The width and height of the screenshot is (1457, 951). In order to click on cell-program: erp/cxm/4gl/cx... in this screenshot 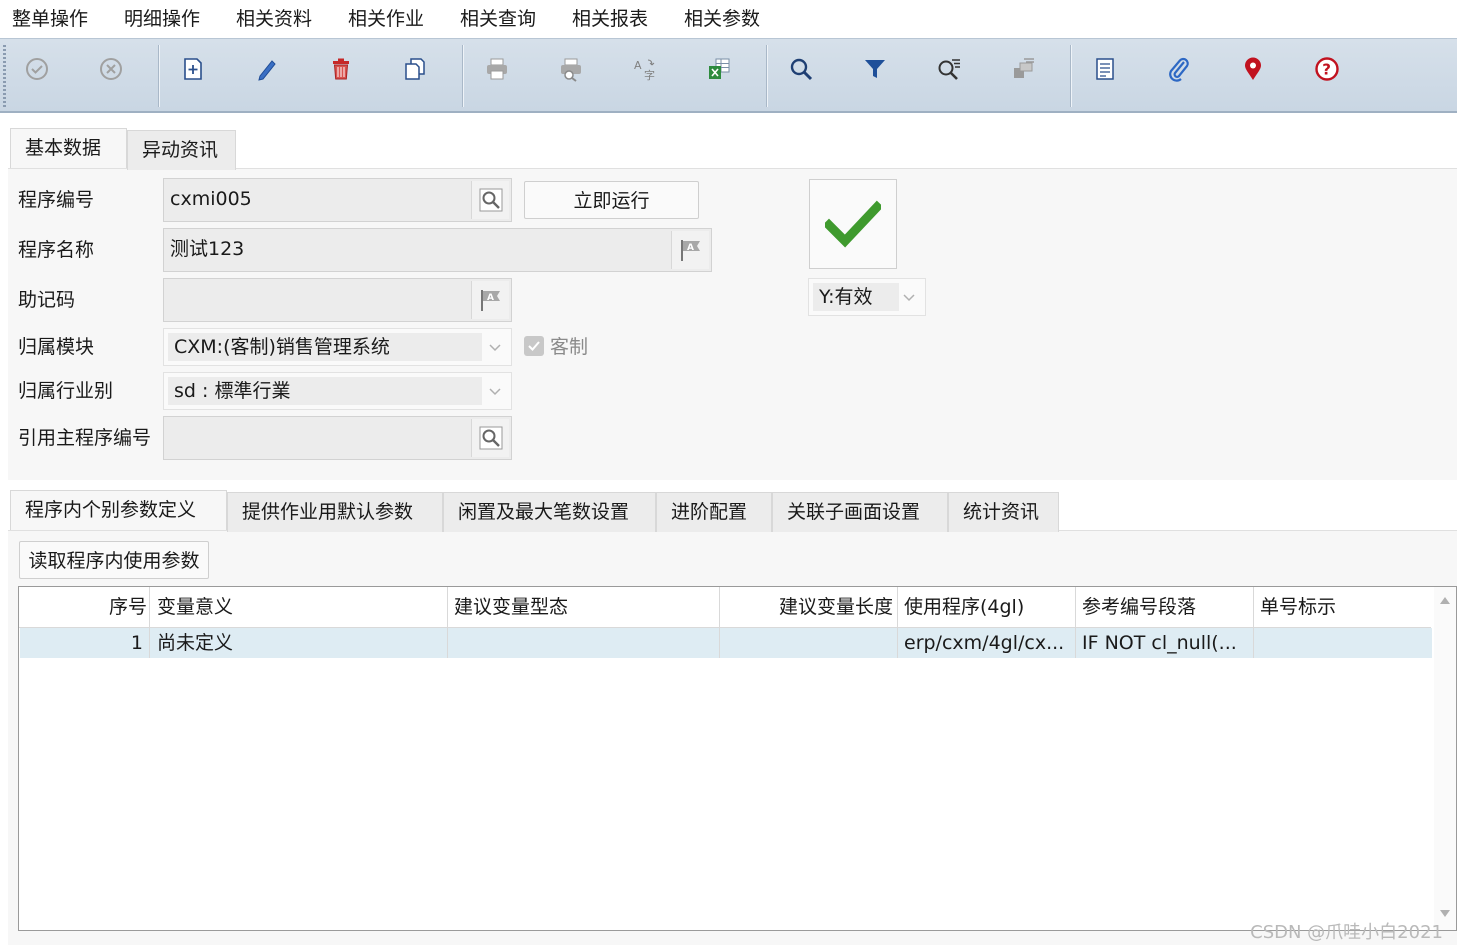, I will do `click(988, 643)`.